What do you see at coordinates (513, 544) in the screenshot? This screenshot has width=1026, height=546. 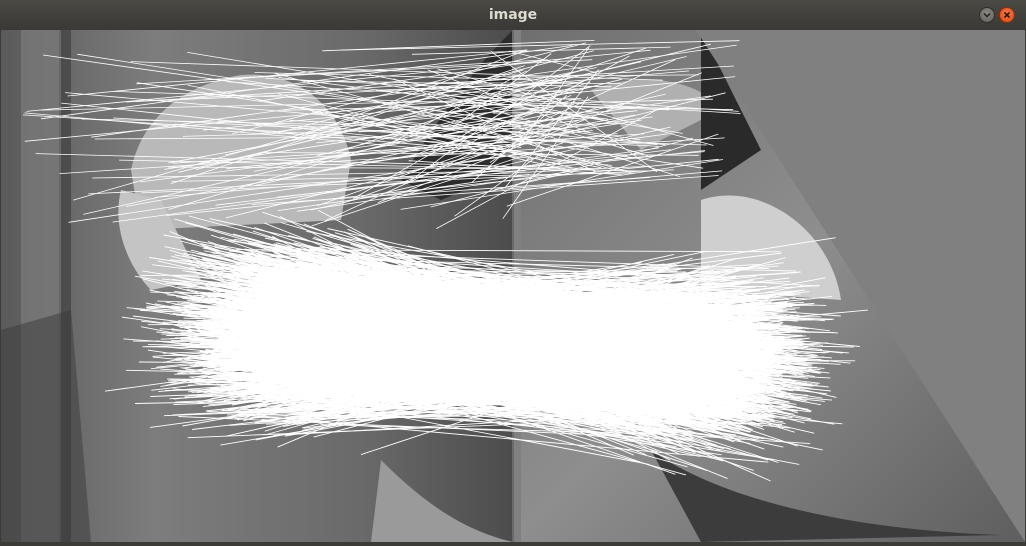 I see `window-bottom-border` at bounding box center [513, 544].